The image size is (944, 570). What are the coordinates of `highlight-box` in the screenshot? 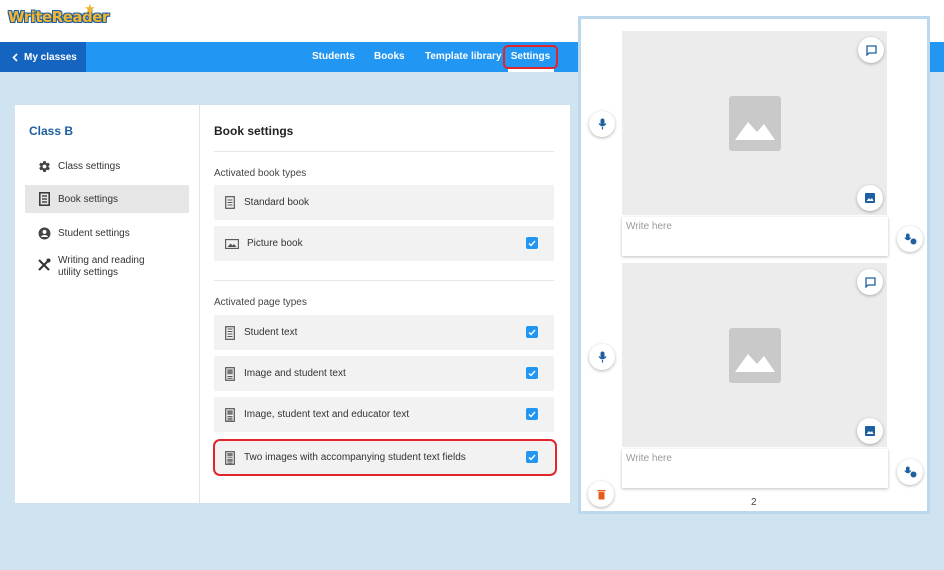 It's located at (385, 457).